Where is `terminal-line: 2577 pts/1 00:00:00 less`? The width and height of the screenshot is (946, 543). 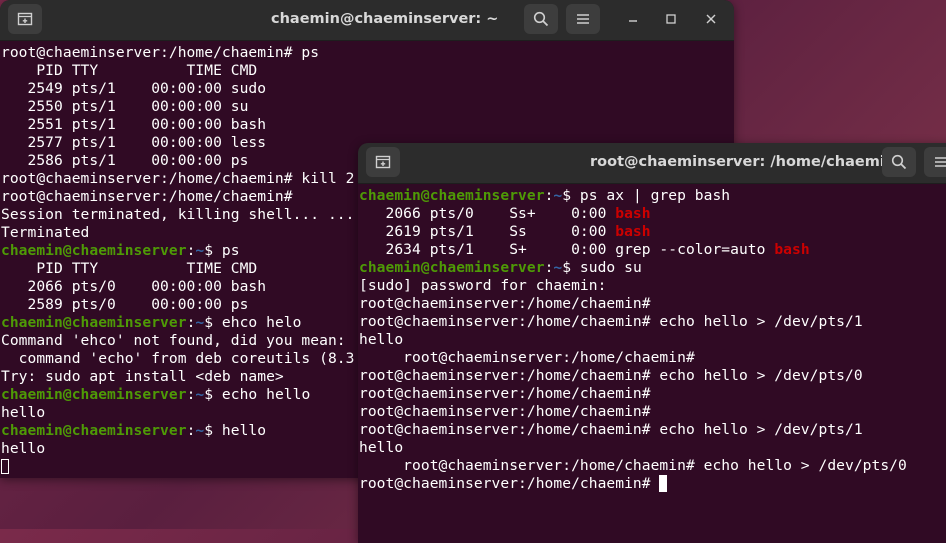
terminal-line: 2577 pts/1 00:00:00 less is located at coordinates (177, 143).